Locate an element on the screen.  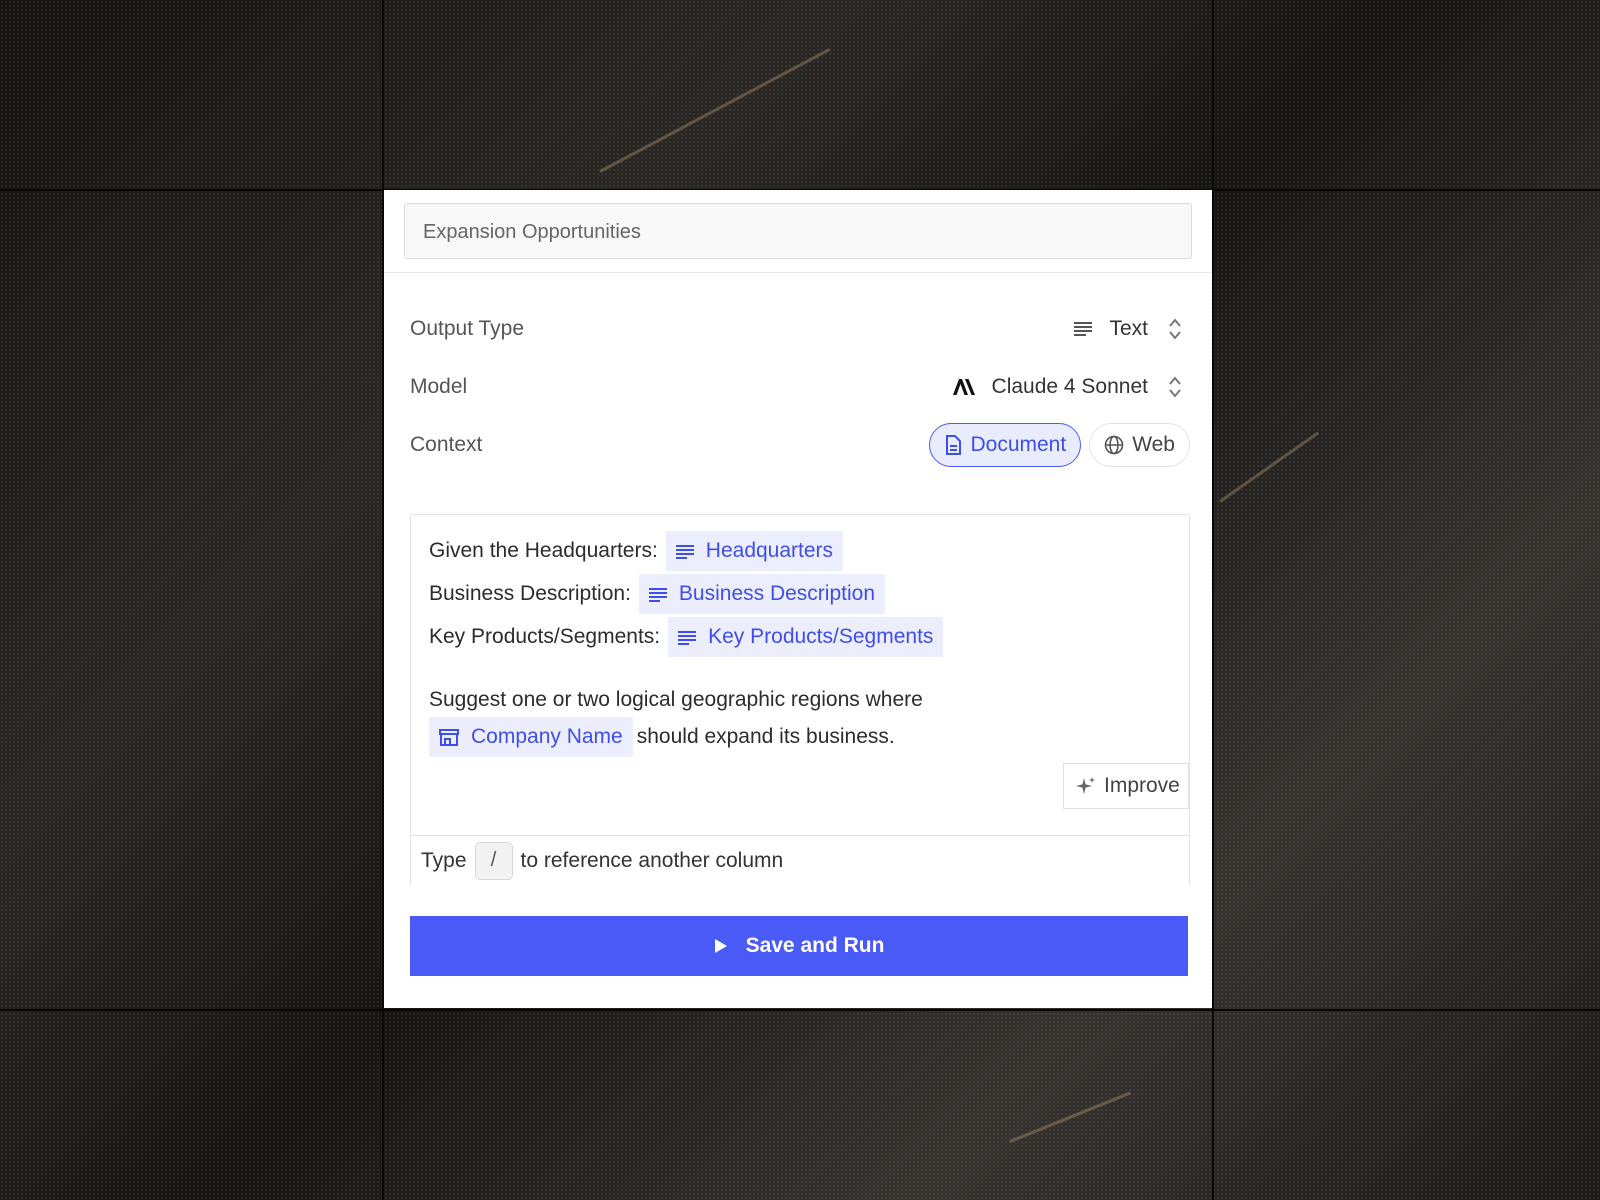
chip-label: Business Description is located at coordinates (777, 593).